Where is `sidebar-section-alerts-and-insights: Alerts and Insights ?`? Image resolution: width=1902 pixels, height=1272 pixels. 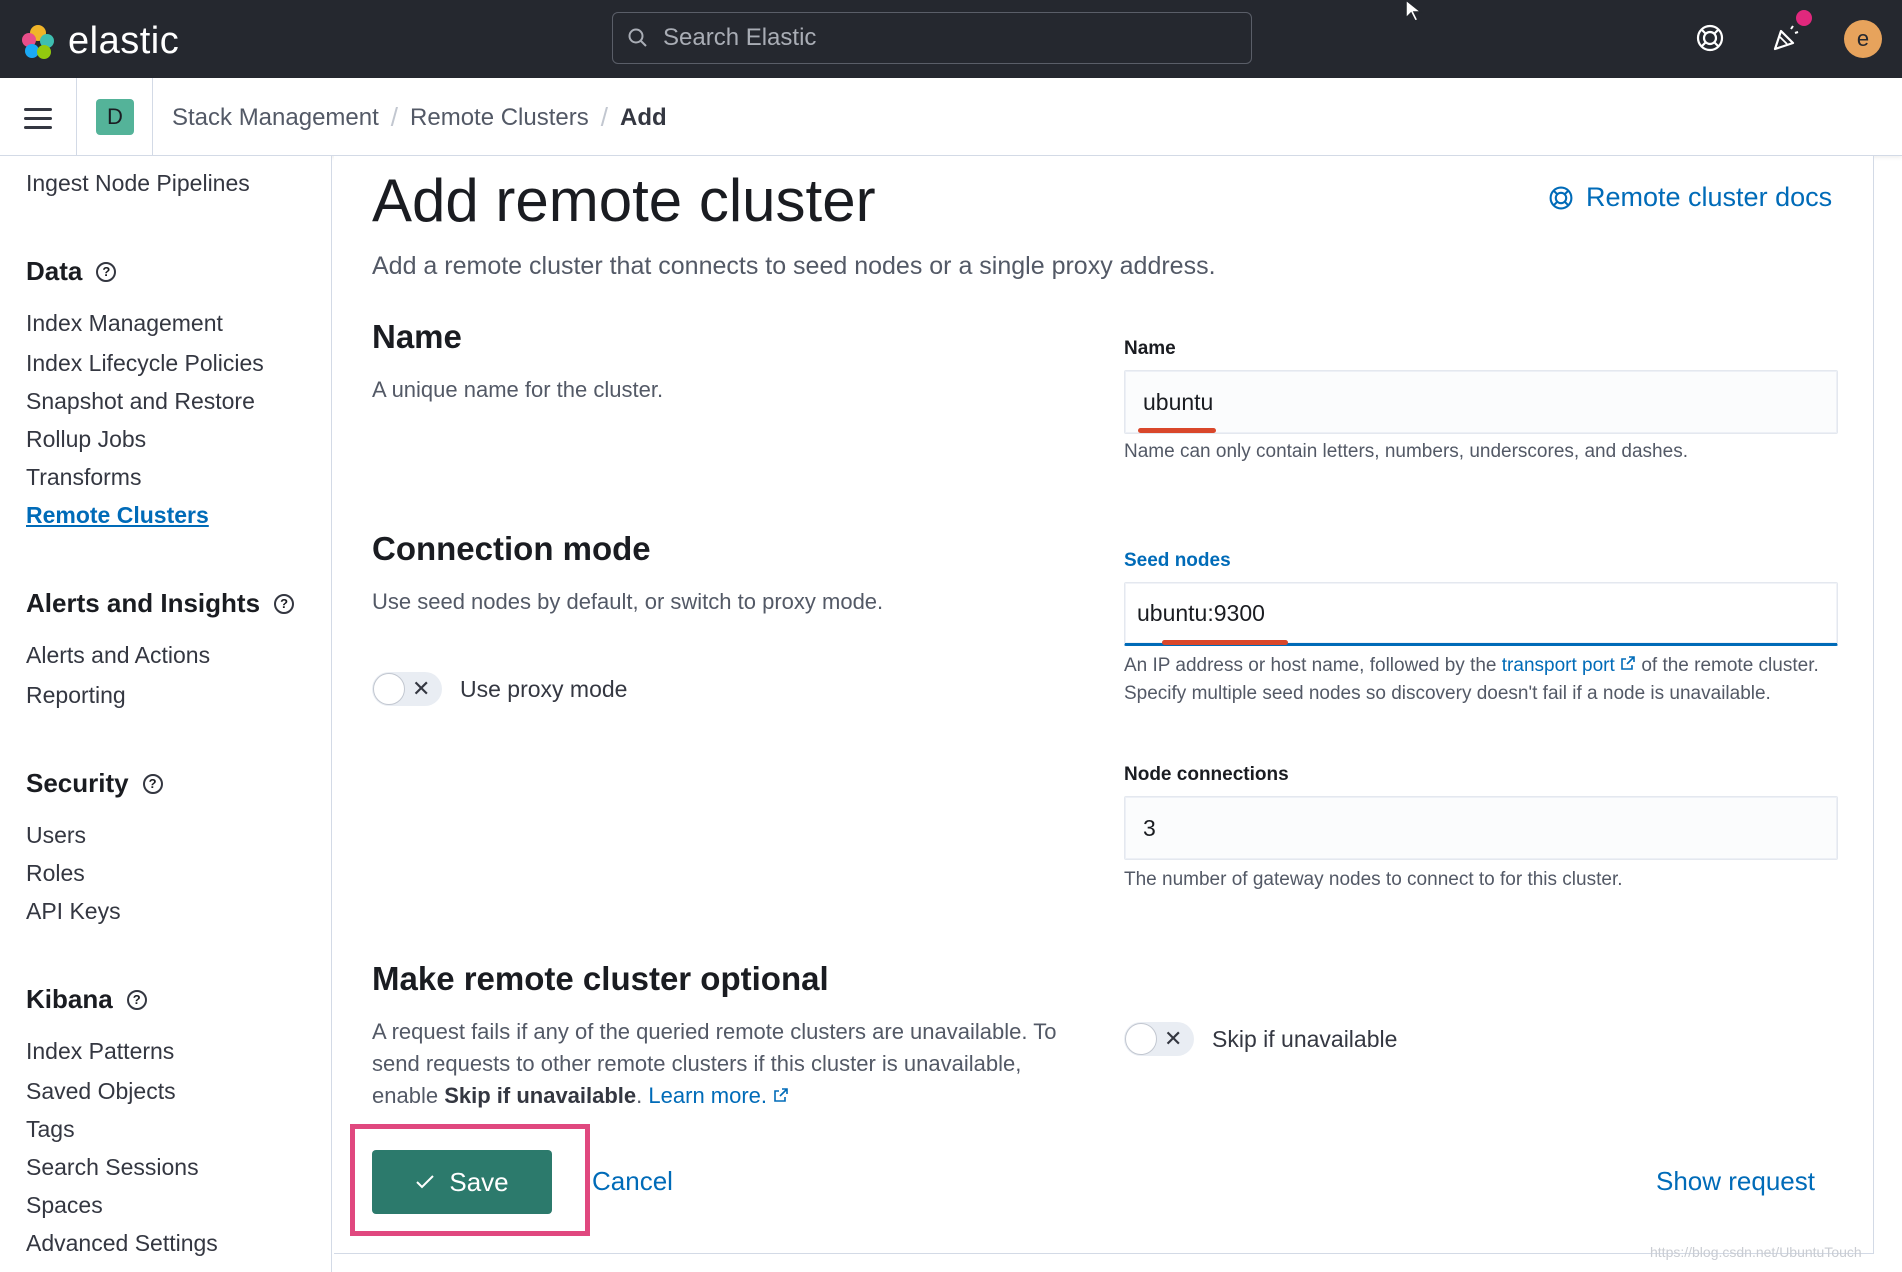
sidebar-section-alerts-and-insights: Alerts and Insights ? is located at coordinates (160, 603).